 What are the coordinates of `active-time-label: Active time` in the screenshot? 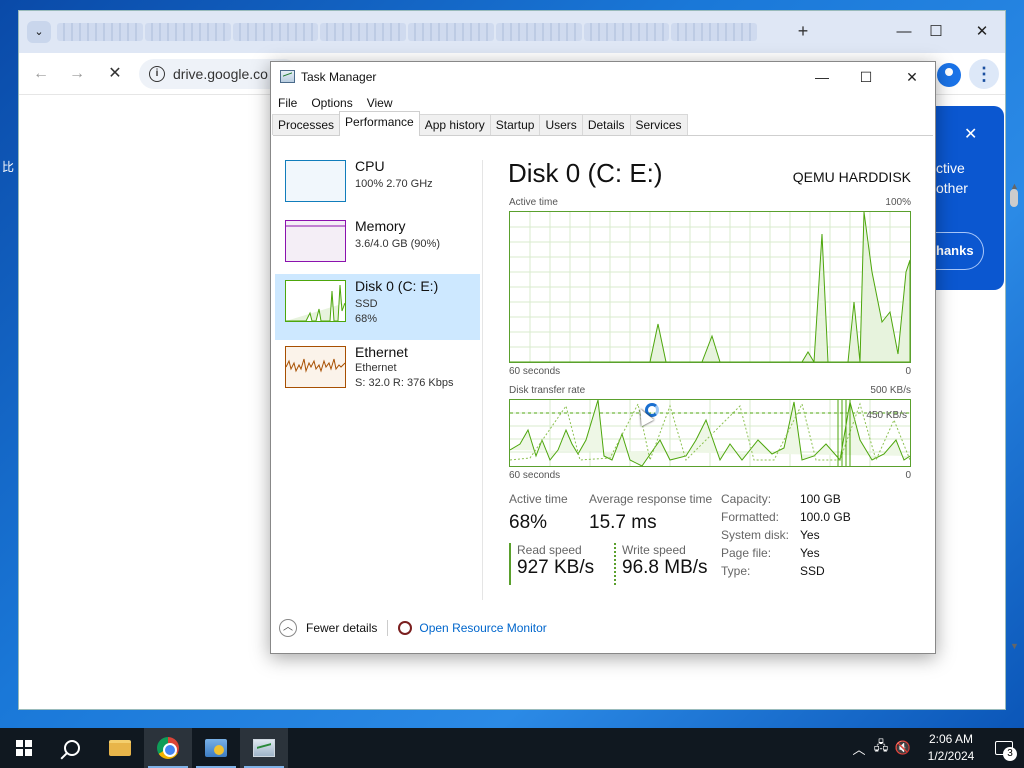 It's located at (538, 499).